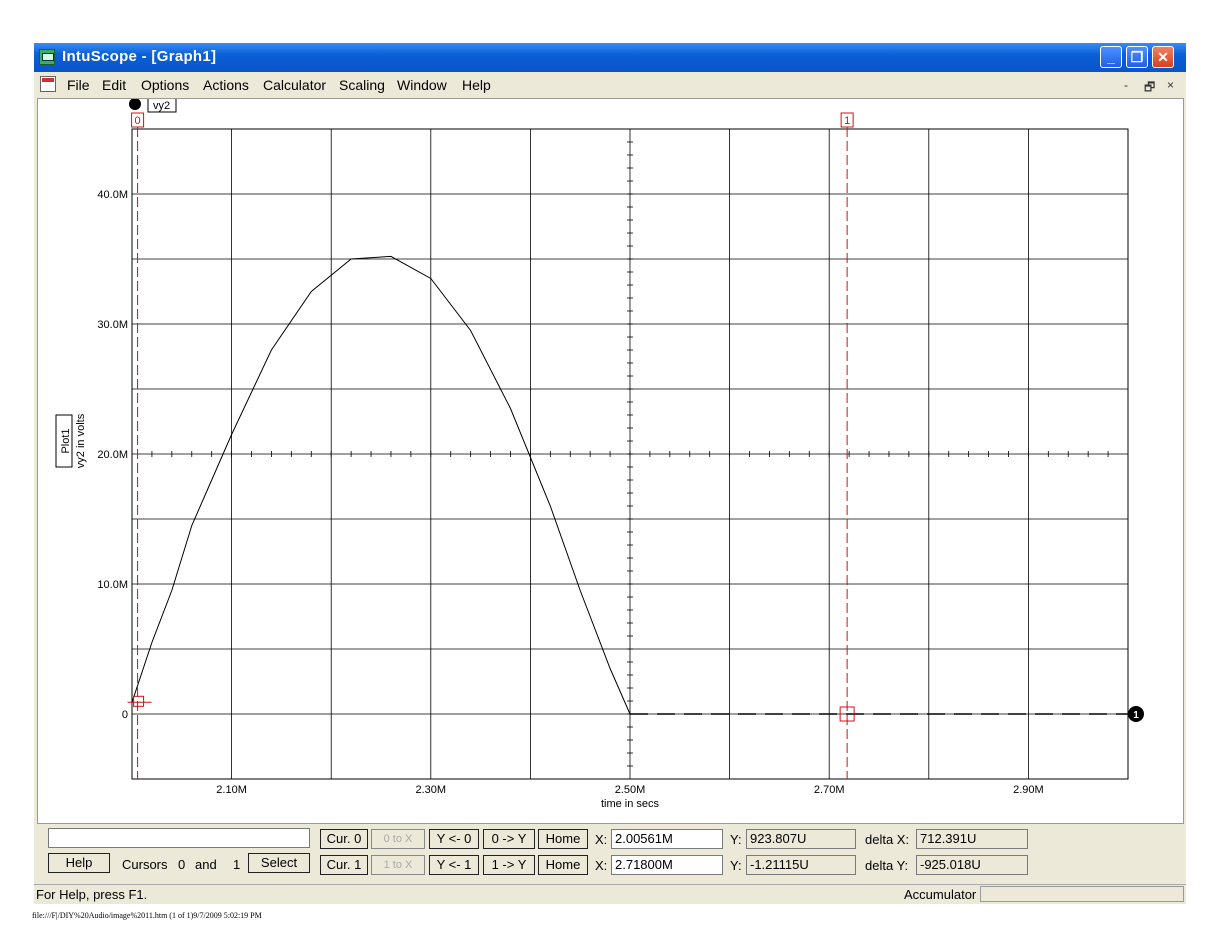 This screenshot has width=1211, height=936. I want to click on cursor-1-x-field: 2.71800M, so click(667, 865).